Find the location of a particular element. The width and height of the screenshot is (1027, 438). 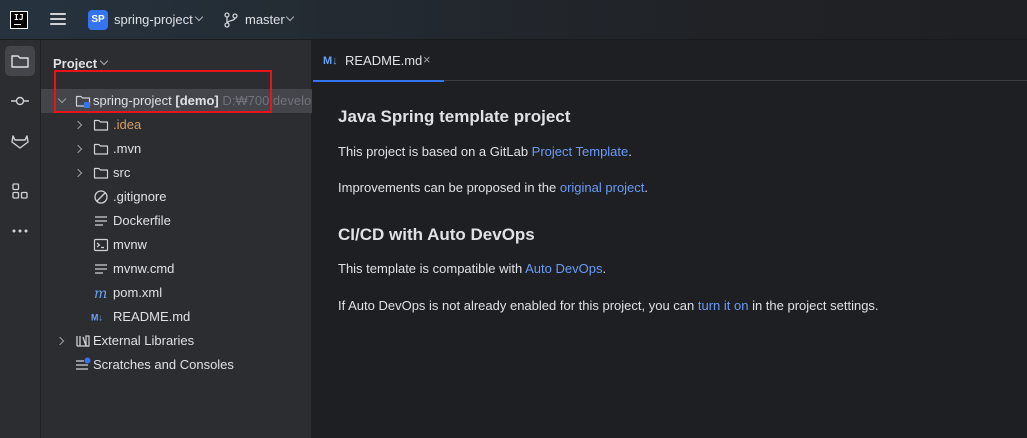

tree-root-spring-project: spring-project [demo] D:₩700.develop₩ is located at coordinates (176, 101).